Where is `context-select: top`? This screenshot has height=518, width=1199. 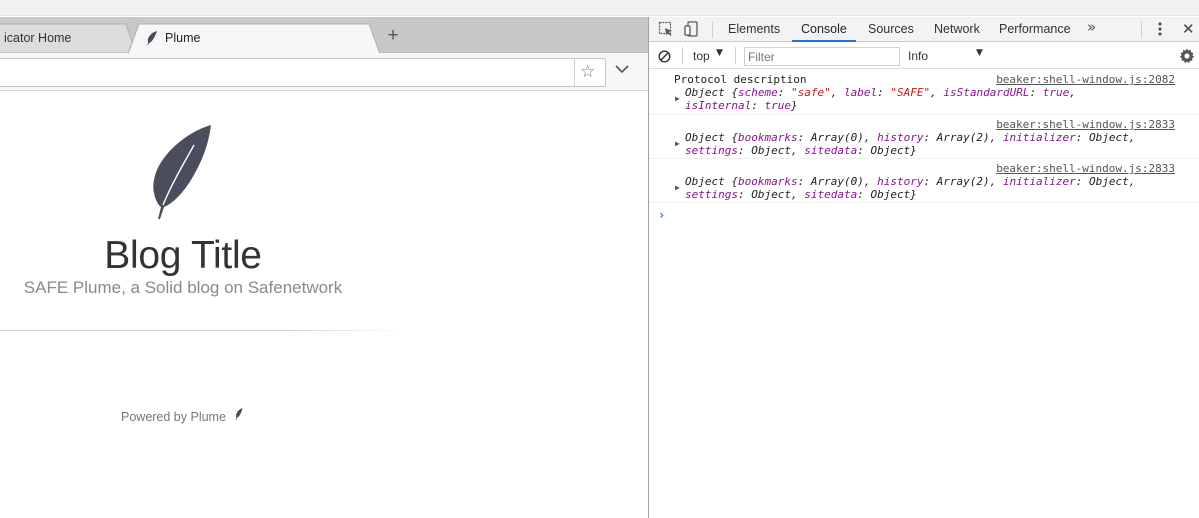 context-select: top is located at coordinates (701, 56).